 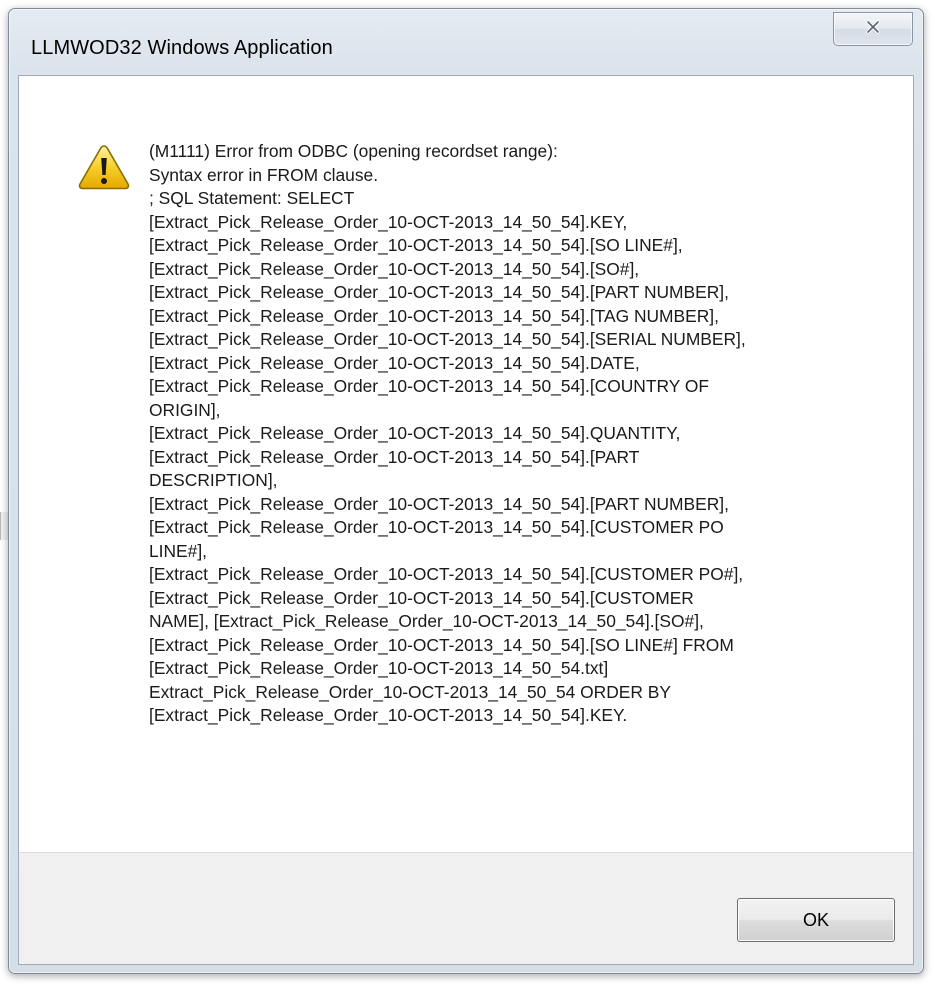 What do you see at coordinates (466, 908) in the screenshot?
I see `button-bar: OK` at bounding box center [466, 908].